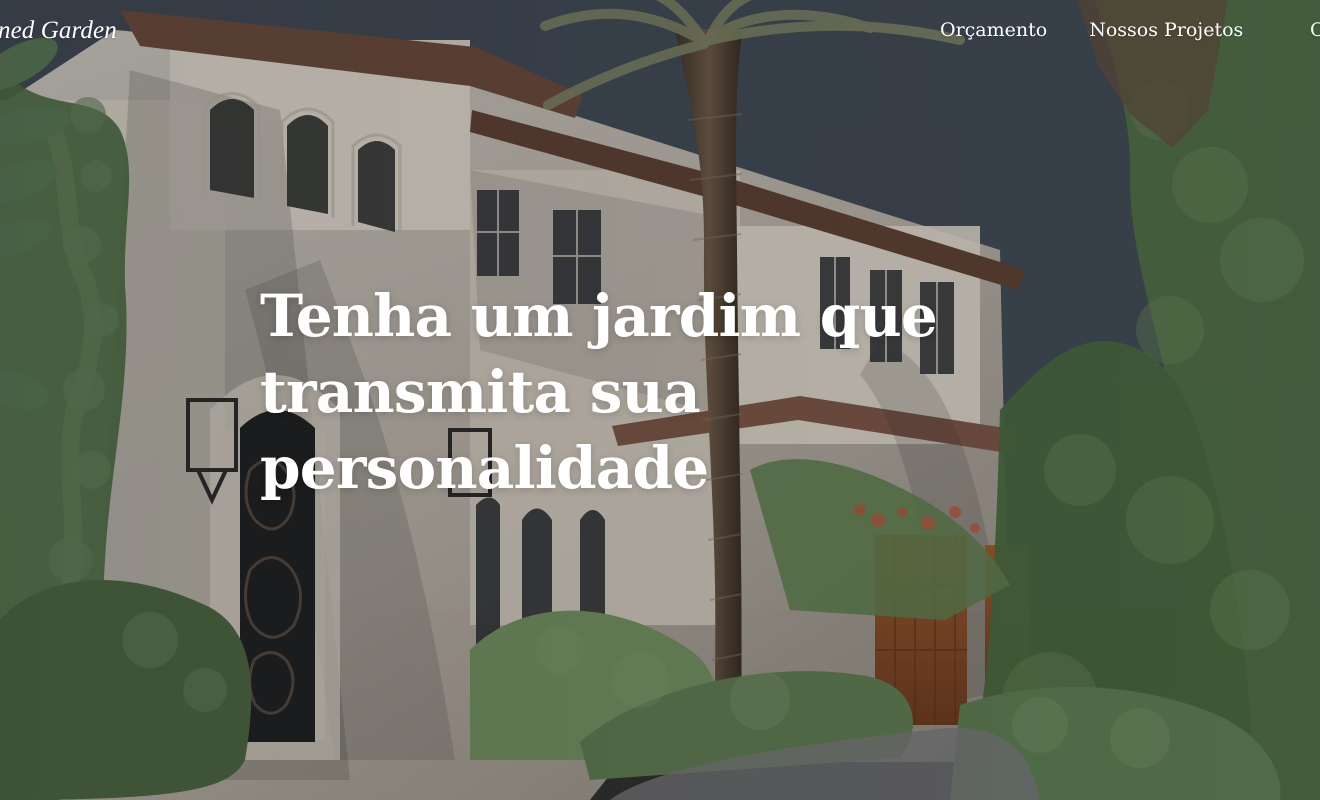  Describe the element at coordinates (1315, 30) in the screenshot. I see `nav-link-clipped: C` at that location.